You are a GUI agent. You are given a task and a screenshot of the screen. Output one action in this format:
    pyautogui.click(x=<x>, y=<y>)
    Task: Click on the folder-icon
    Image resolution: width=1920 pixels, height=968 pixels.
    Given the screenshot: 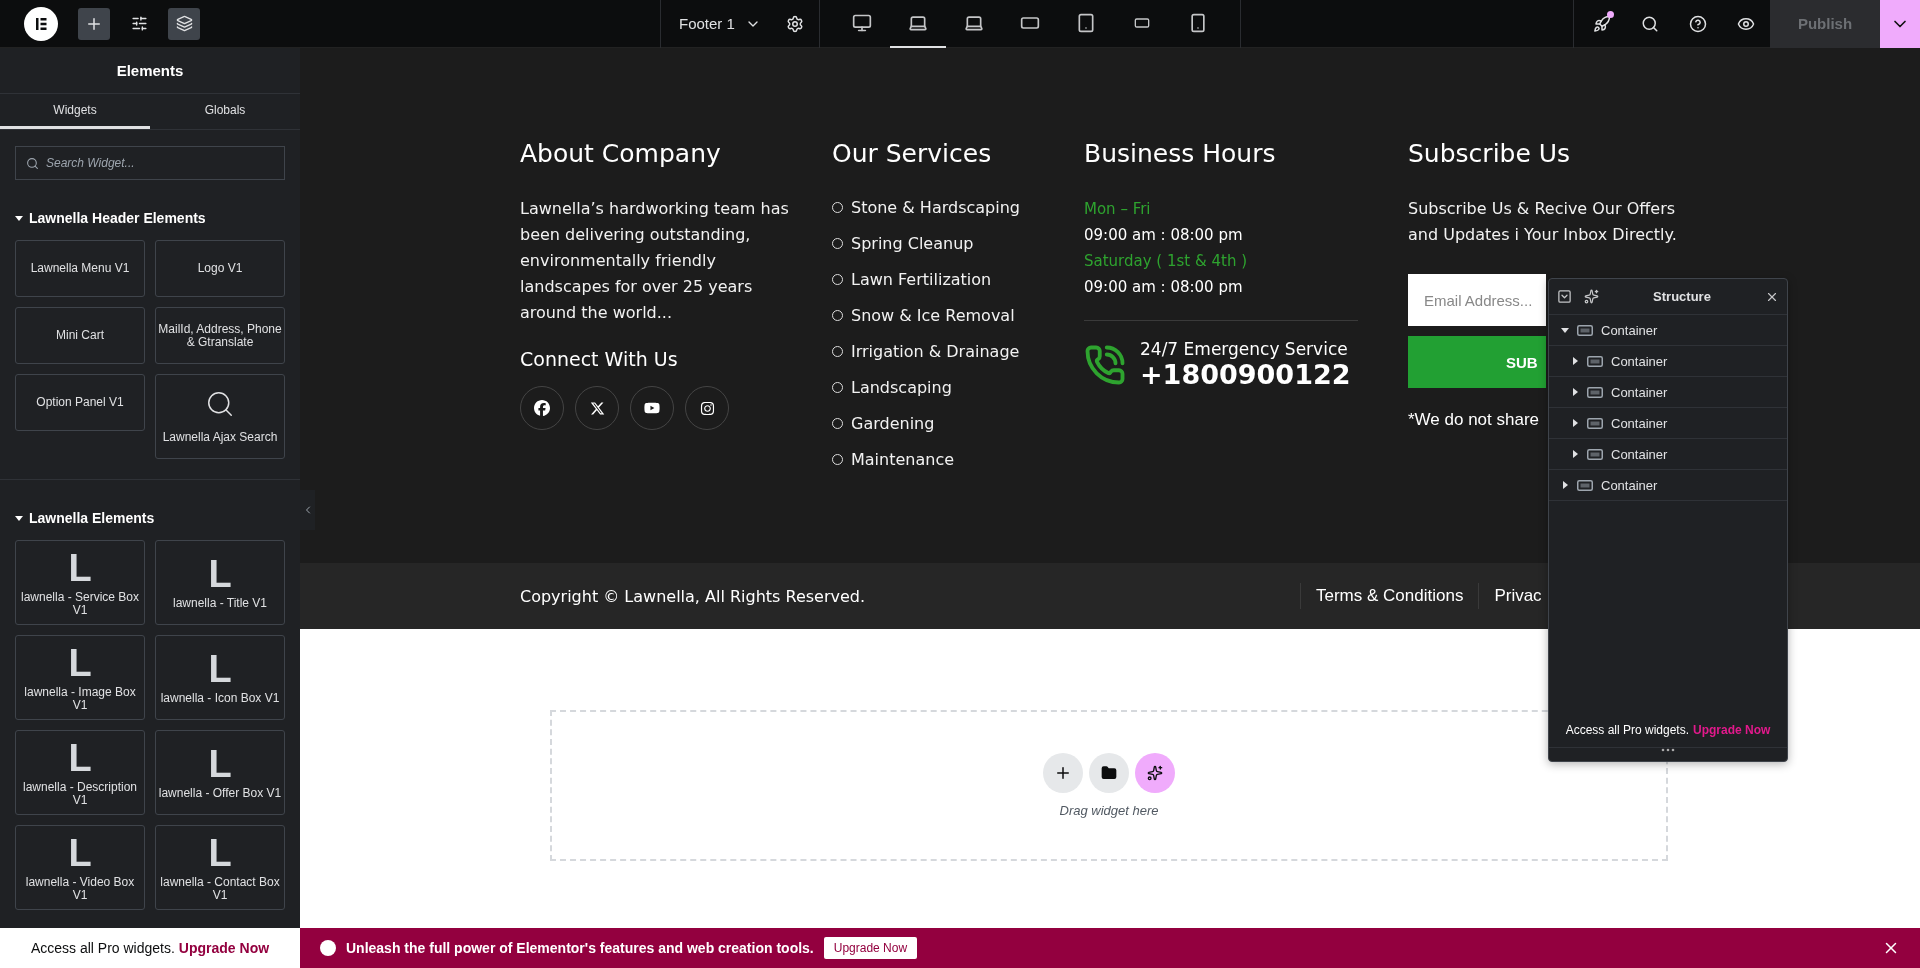 What is the action you would take?
    pyautogui.click(x=1109, y=773)
    